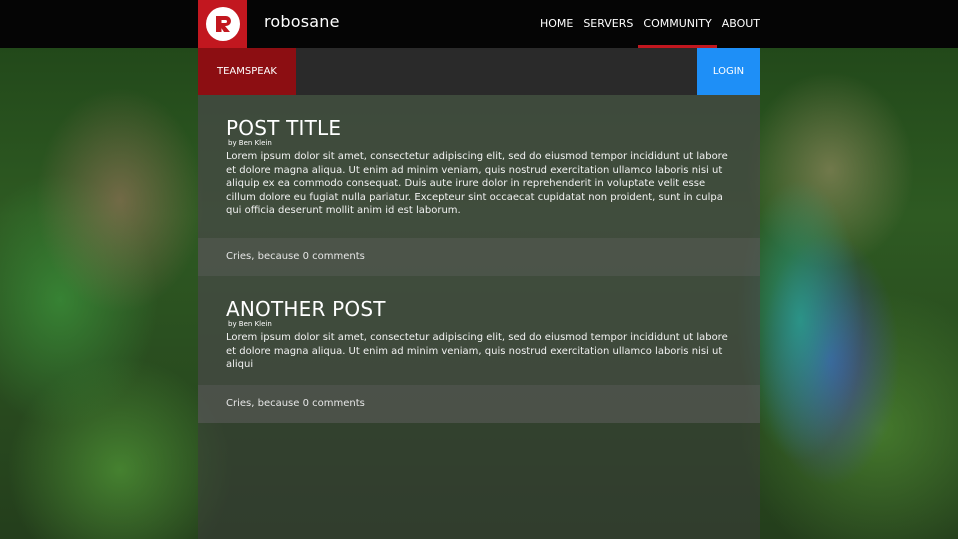  I want to click on post-title: ANOTHER POST, so click(479, 309).